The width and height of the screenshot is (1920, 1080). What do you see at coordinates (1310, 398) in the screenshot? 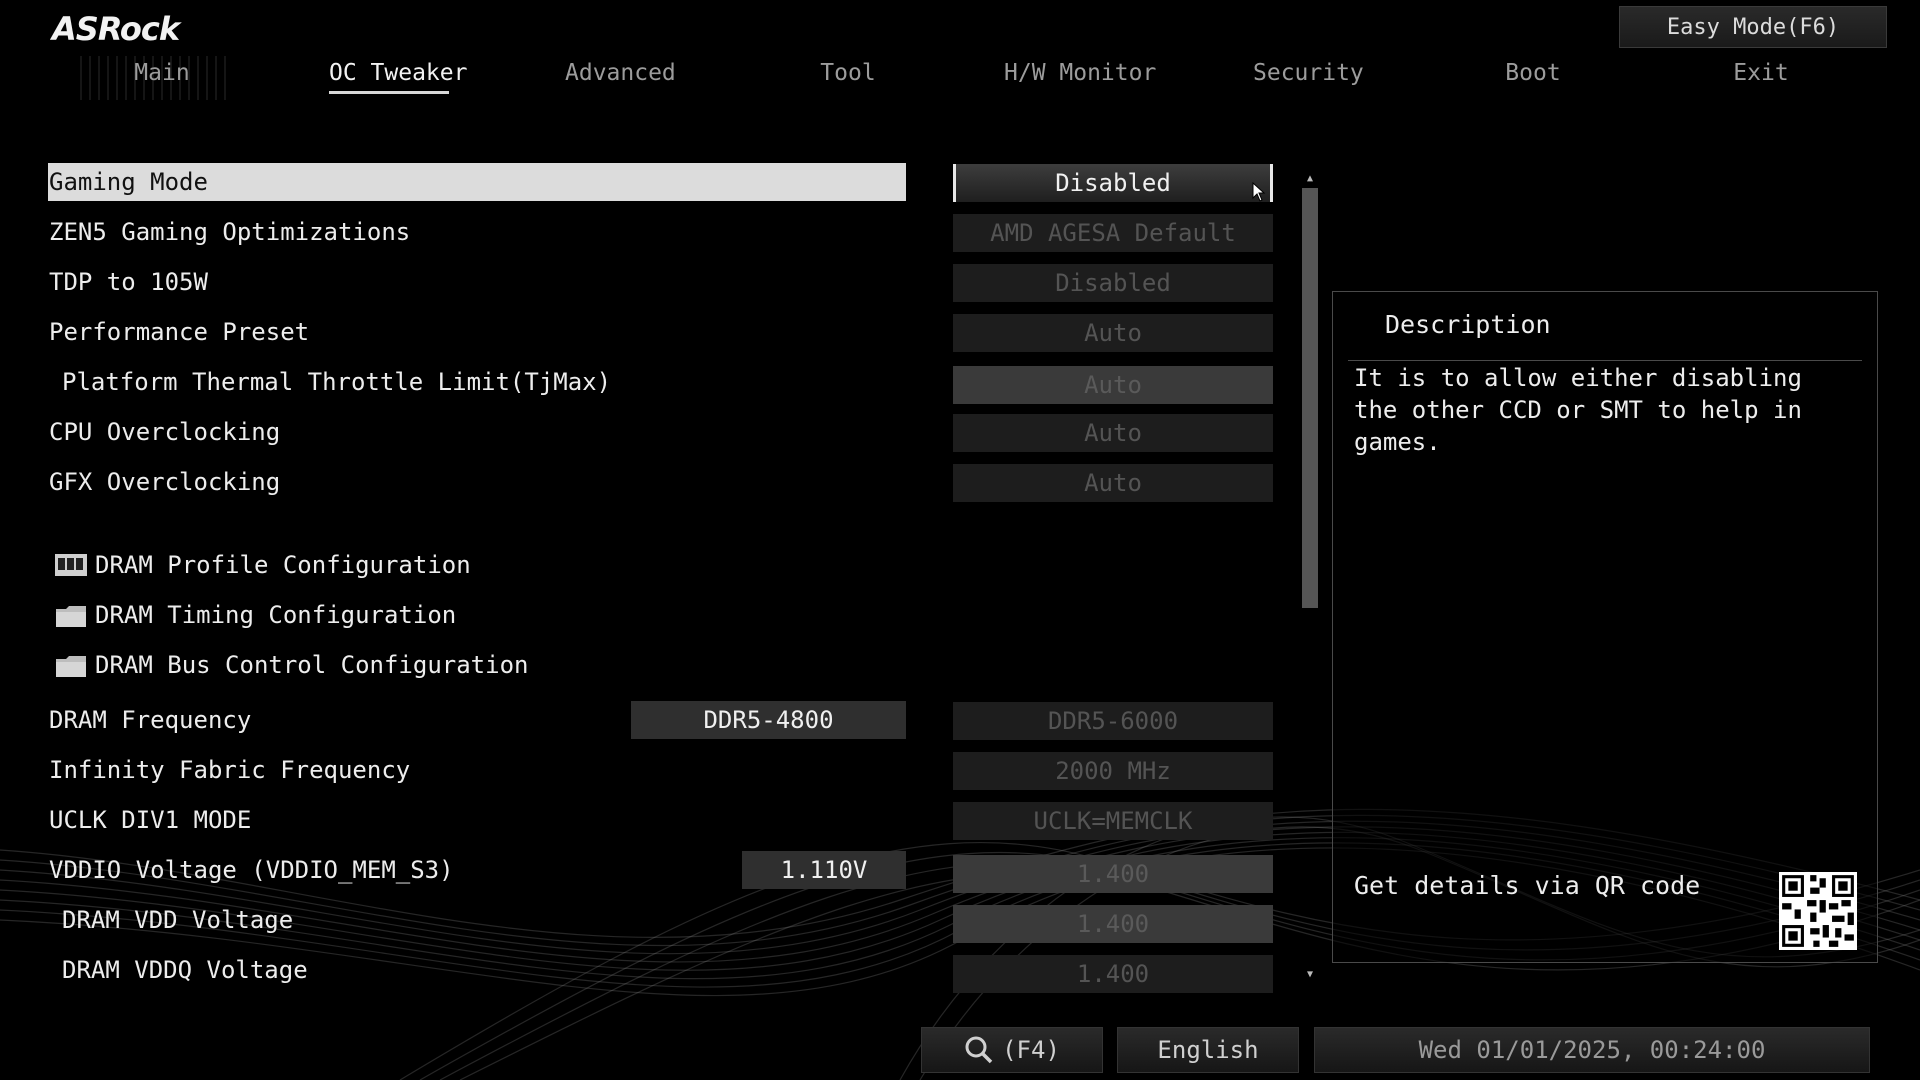
I see `scrollbar-thumb` at bounding box center [1310, 398].